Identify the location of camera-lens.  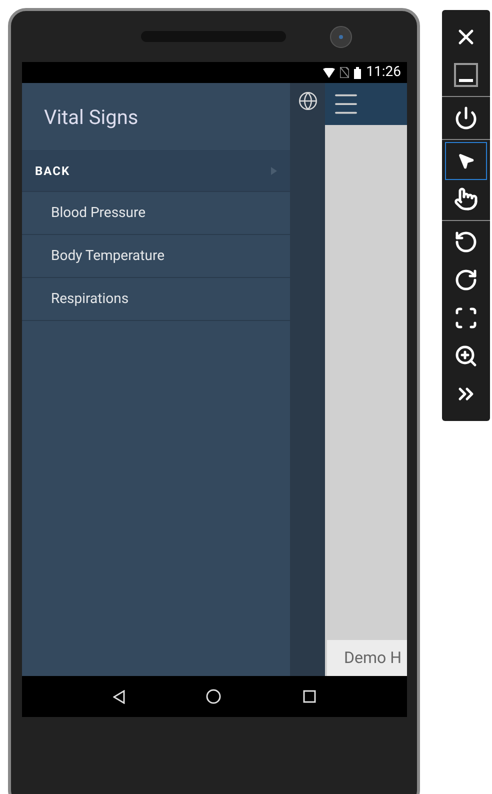
(341, 37).